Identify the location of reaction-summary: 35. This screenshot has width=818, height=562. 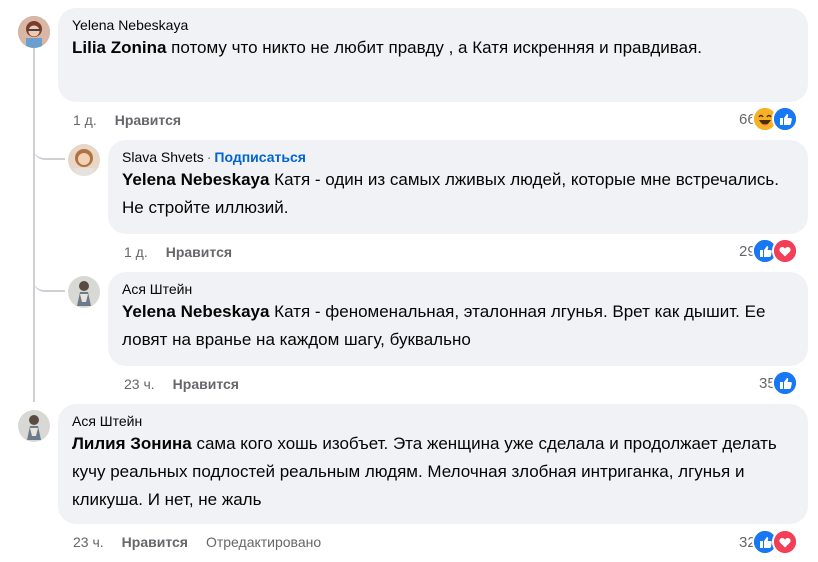
(778, 383).